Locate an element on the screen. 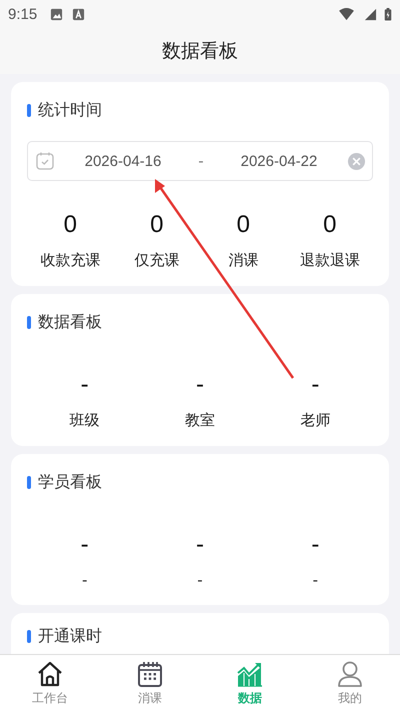 Image resolution: width=400 pixels, height=711 pixels. section-title: 开通课时 is located at coordinates (70, 636).